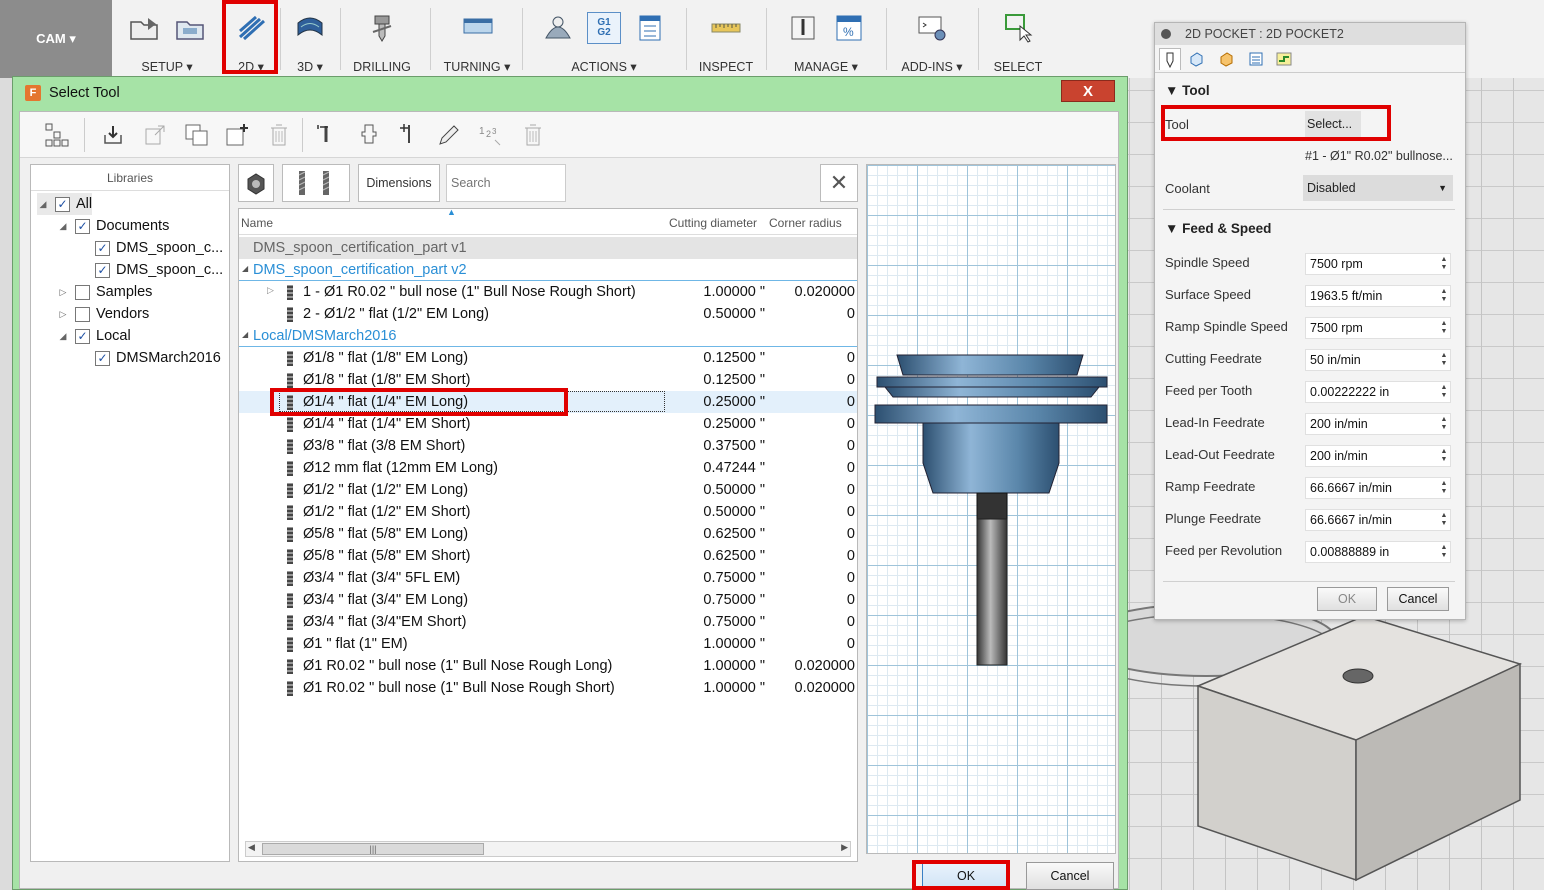  Describe the element at coordinates (251, 847) in the screenshot. I see `scroll-left-icon: ◀` at that location.